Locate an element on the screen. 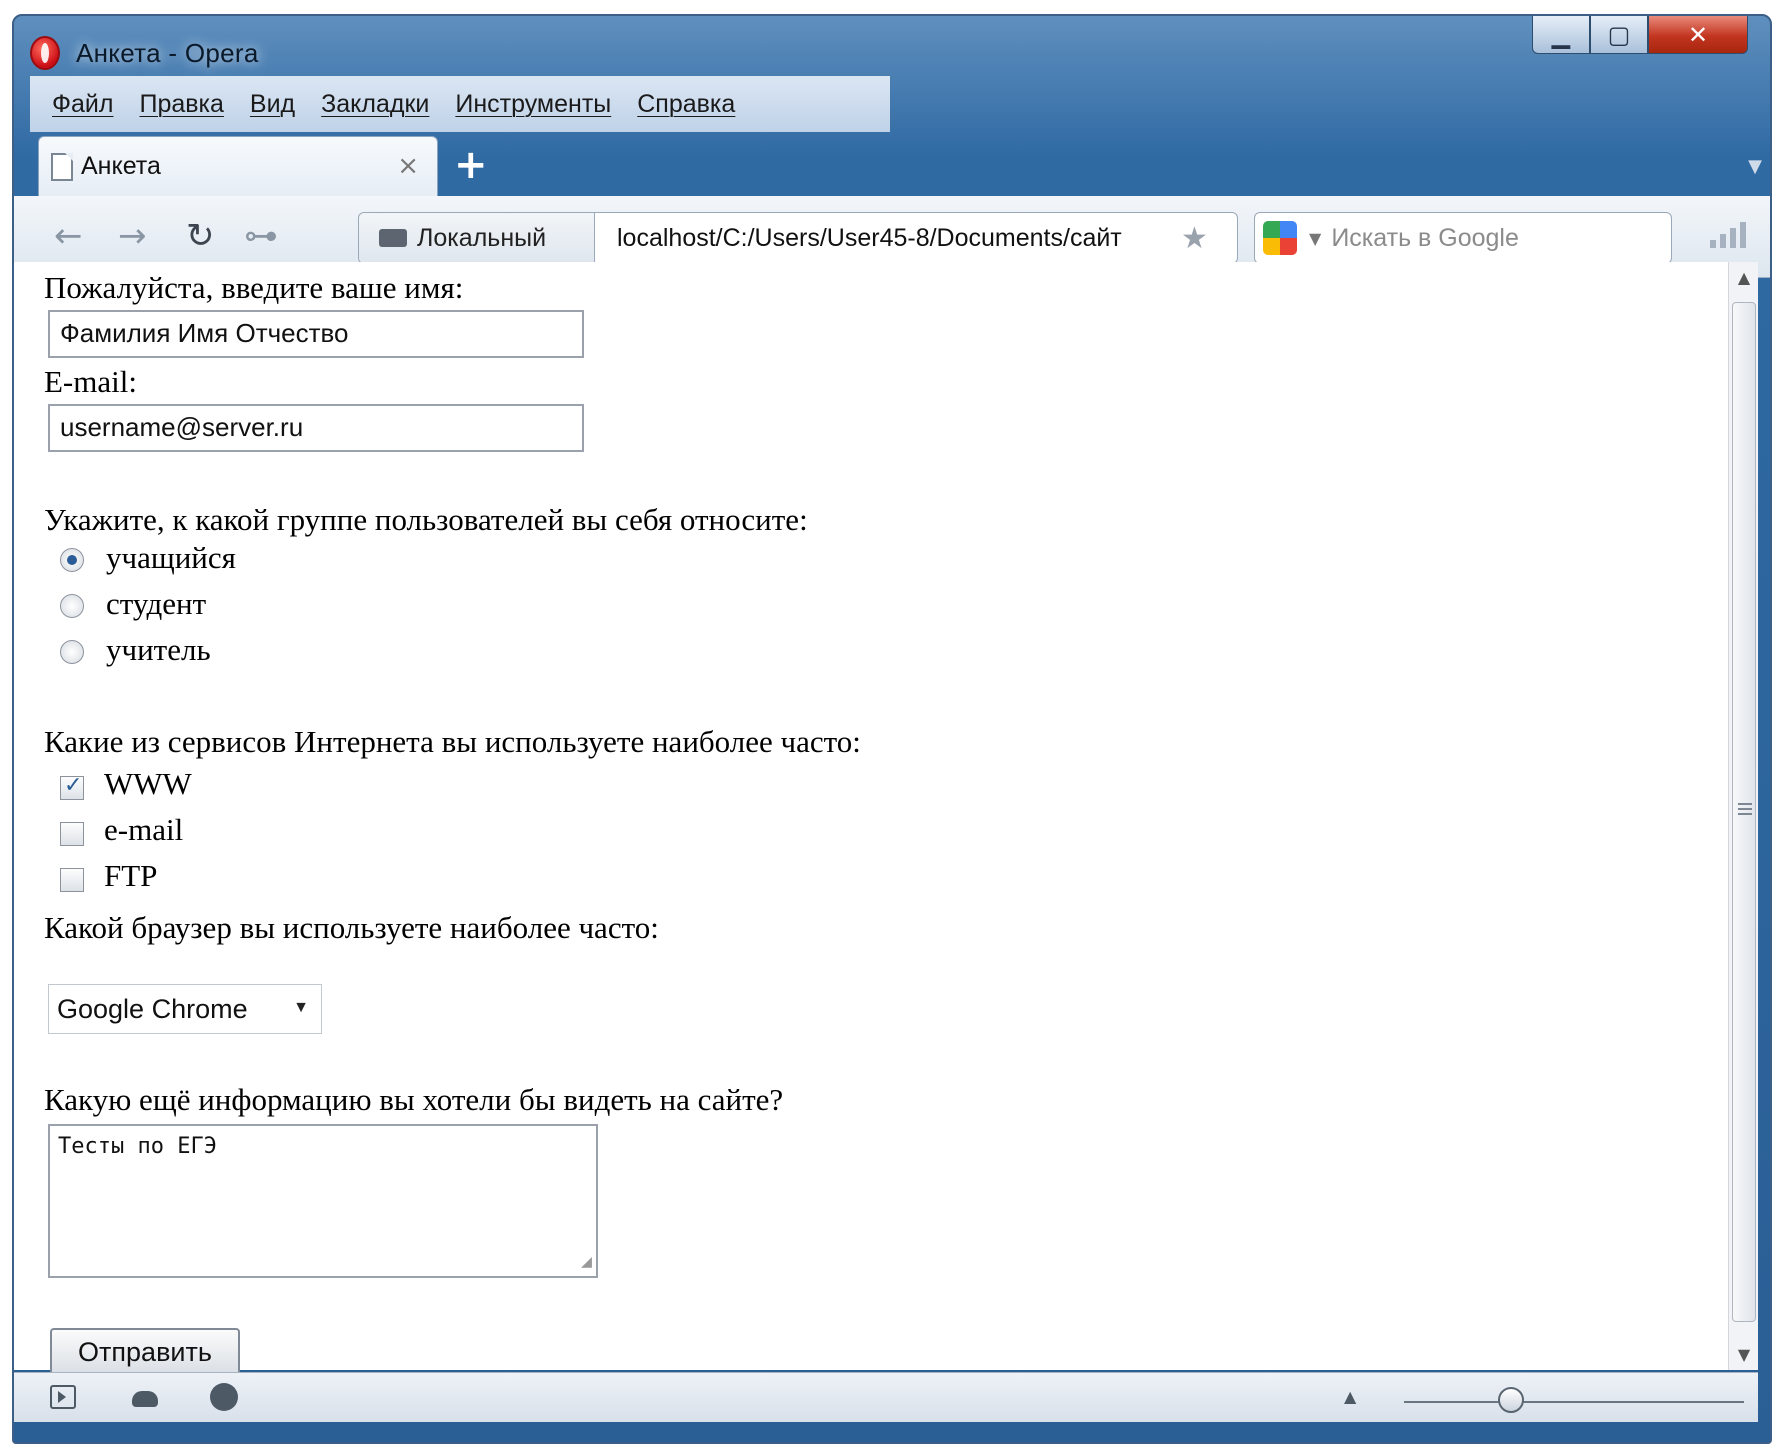  name-input: Фамилия Имя Отчество is located at coordinates (316, 334).